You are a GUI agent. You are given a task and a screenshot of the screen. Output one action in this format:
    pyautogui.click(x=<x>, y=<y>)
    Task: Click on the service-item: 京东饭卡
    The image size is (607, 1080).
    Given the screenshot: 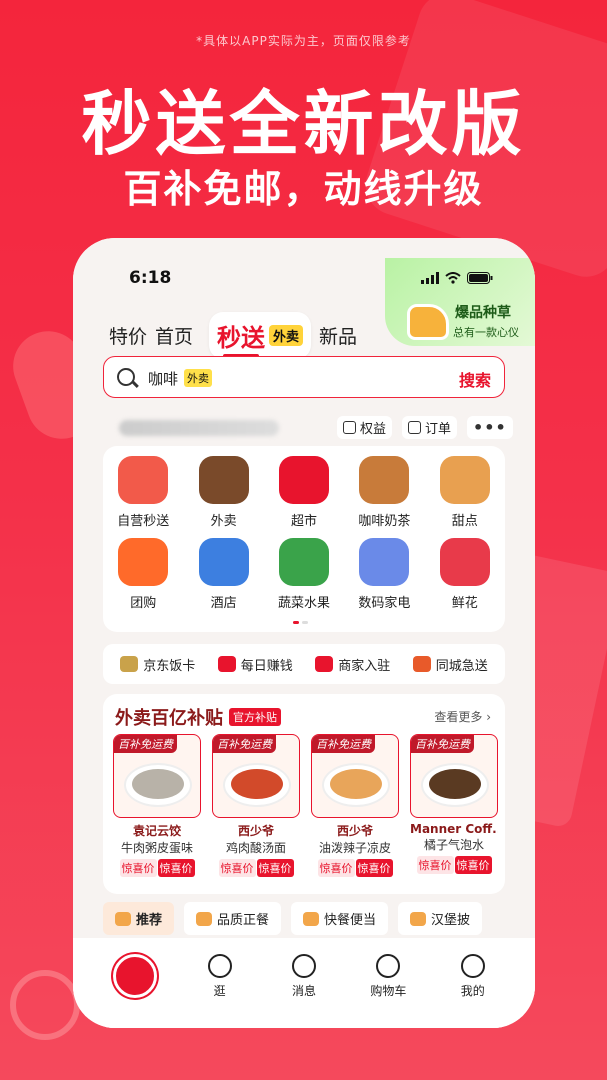 What is the action you would take?
    pyautogui.click(x=157, y=664)
    